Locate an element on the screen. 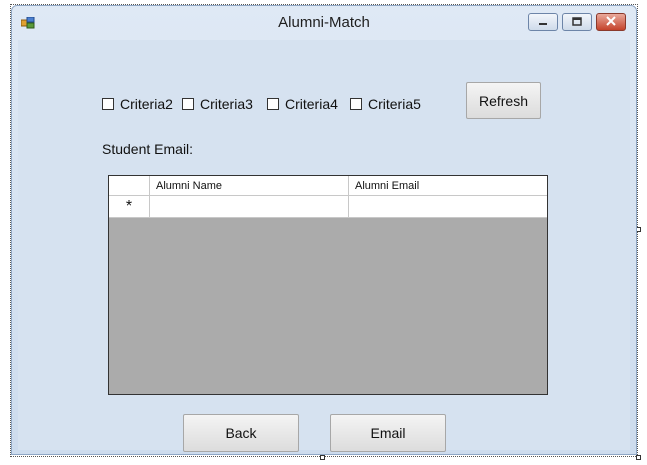 This screenshot has width=647, height=465. refresh-button: Refresh is located at coordinates (503, 100).